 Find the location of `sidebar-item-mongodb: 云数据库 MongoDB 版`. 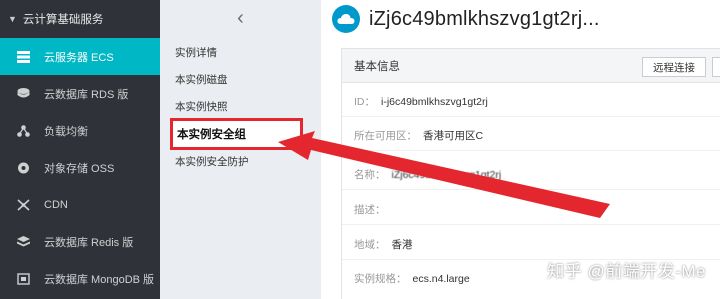

sidebar-item-mongodb: 云数据库 MongoDB 版 is located at coordinates (80, 278).